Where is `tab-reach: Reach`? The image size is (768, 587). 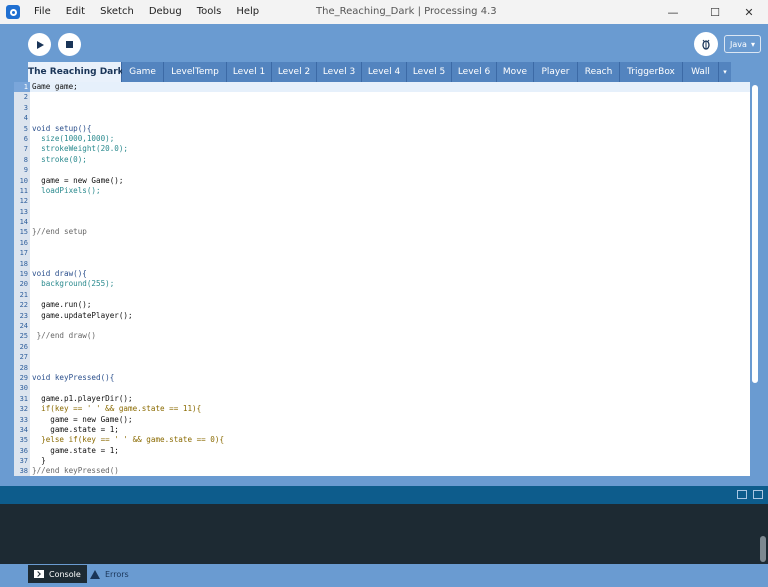 tab-reach: Reach is located at coordinates (599, 72).